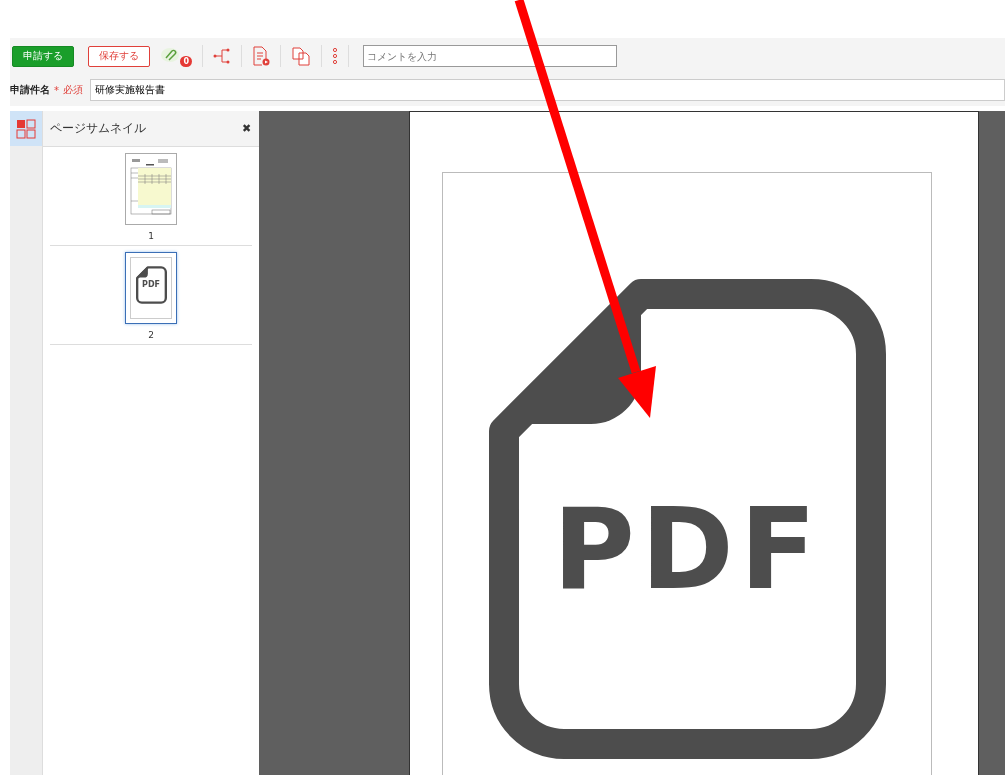 The image size is (1005, 775). I want to click on panel-title: ページサムネイル, so click(98, 128).